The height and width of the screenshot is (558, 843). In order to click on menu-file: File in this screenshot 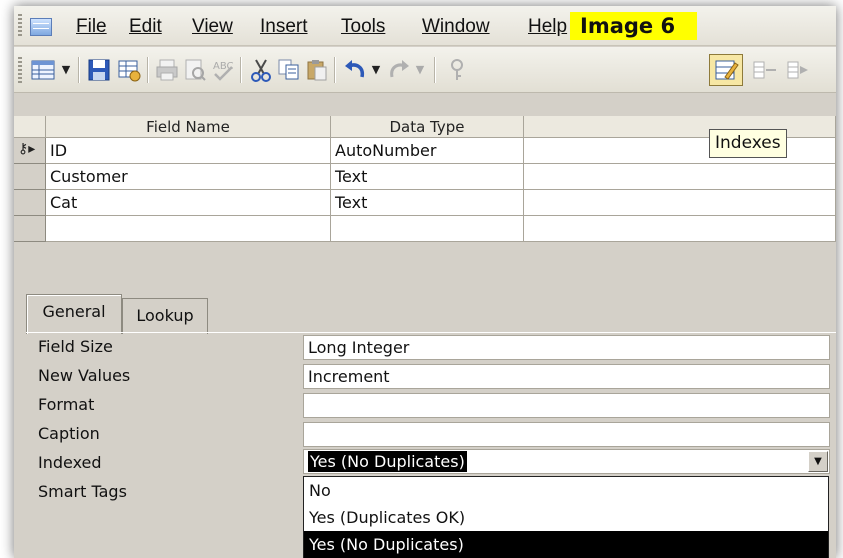, I will do `click(91, 27)`.